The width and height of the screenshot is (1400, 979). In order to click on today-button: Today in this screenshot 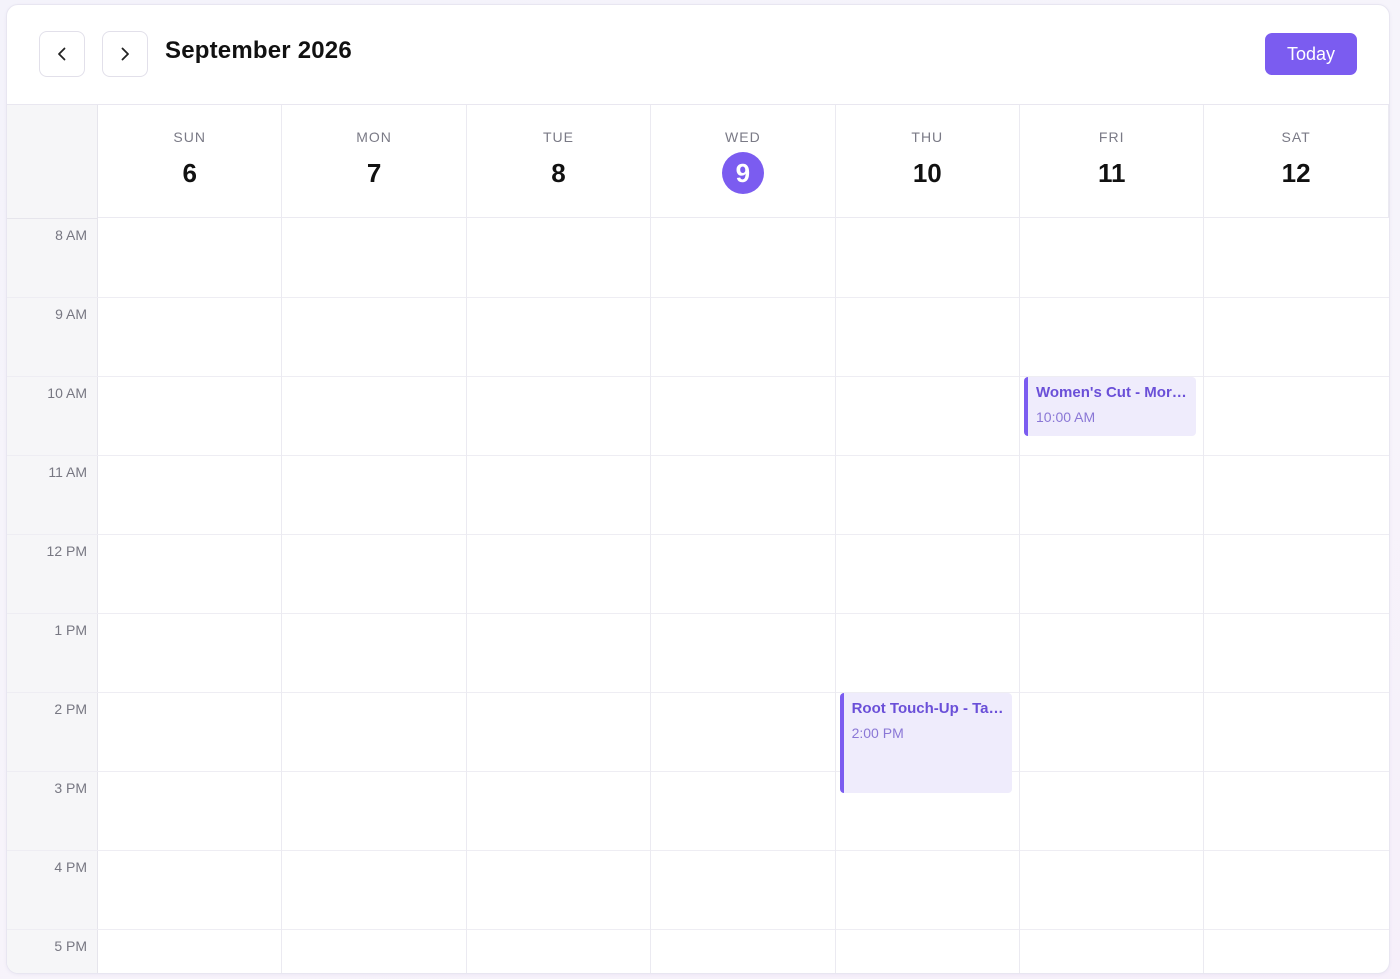, I will do `click(1311, 54)`.